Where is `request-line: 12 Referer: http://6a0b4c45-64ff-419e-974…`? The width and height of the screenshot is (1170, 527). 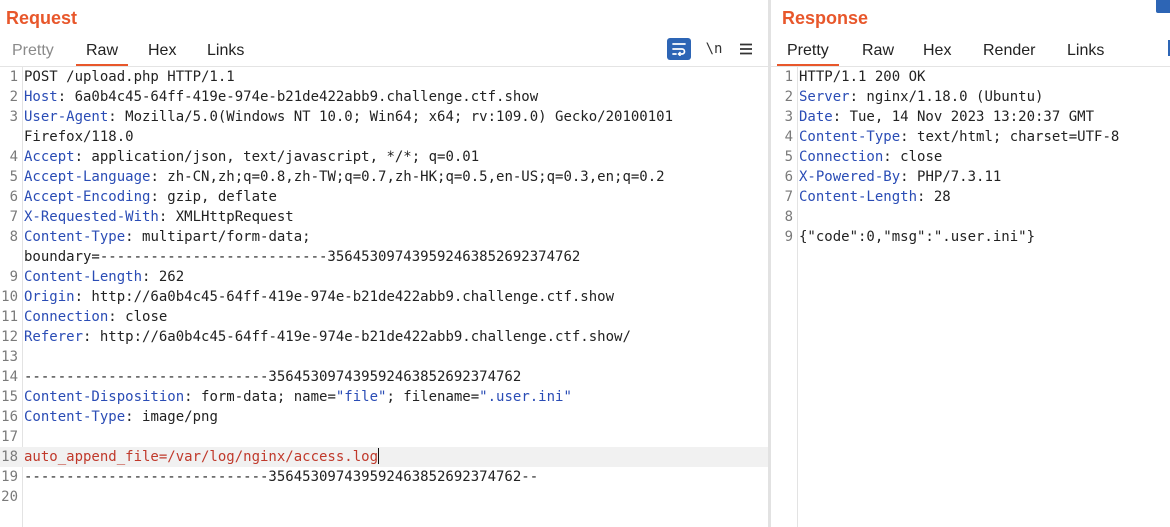
request-line: 12 Referer: http://6a0b4c45-64ff-419e-974… is located at coordinates (384, 337).